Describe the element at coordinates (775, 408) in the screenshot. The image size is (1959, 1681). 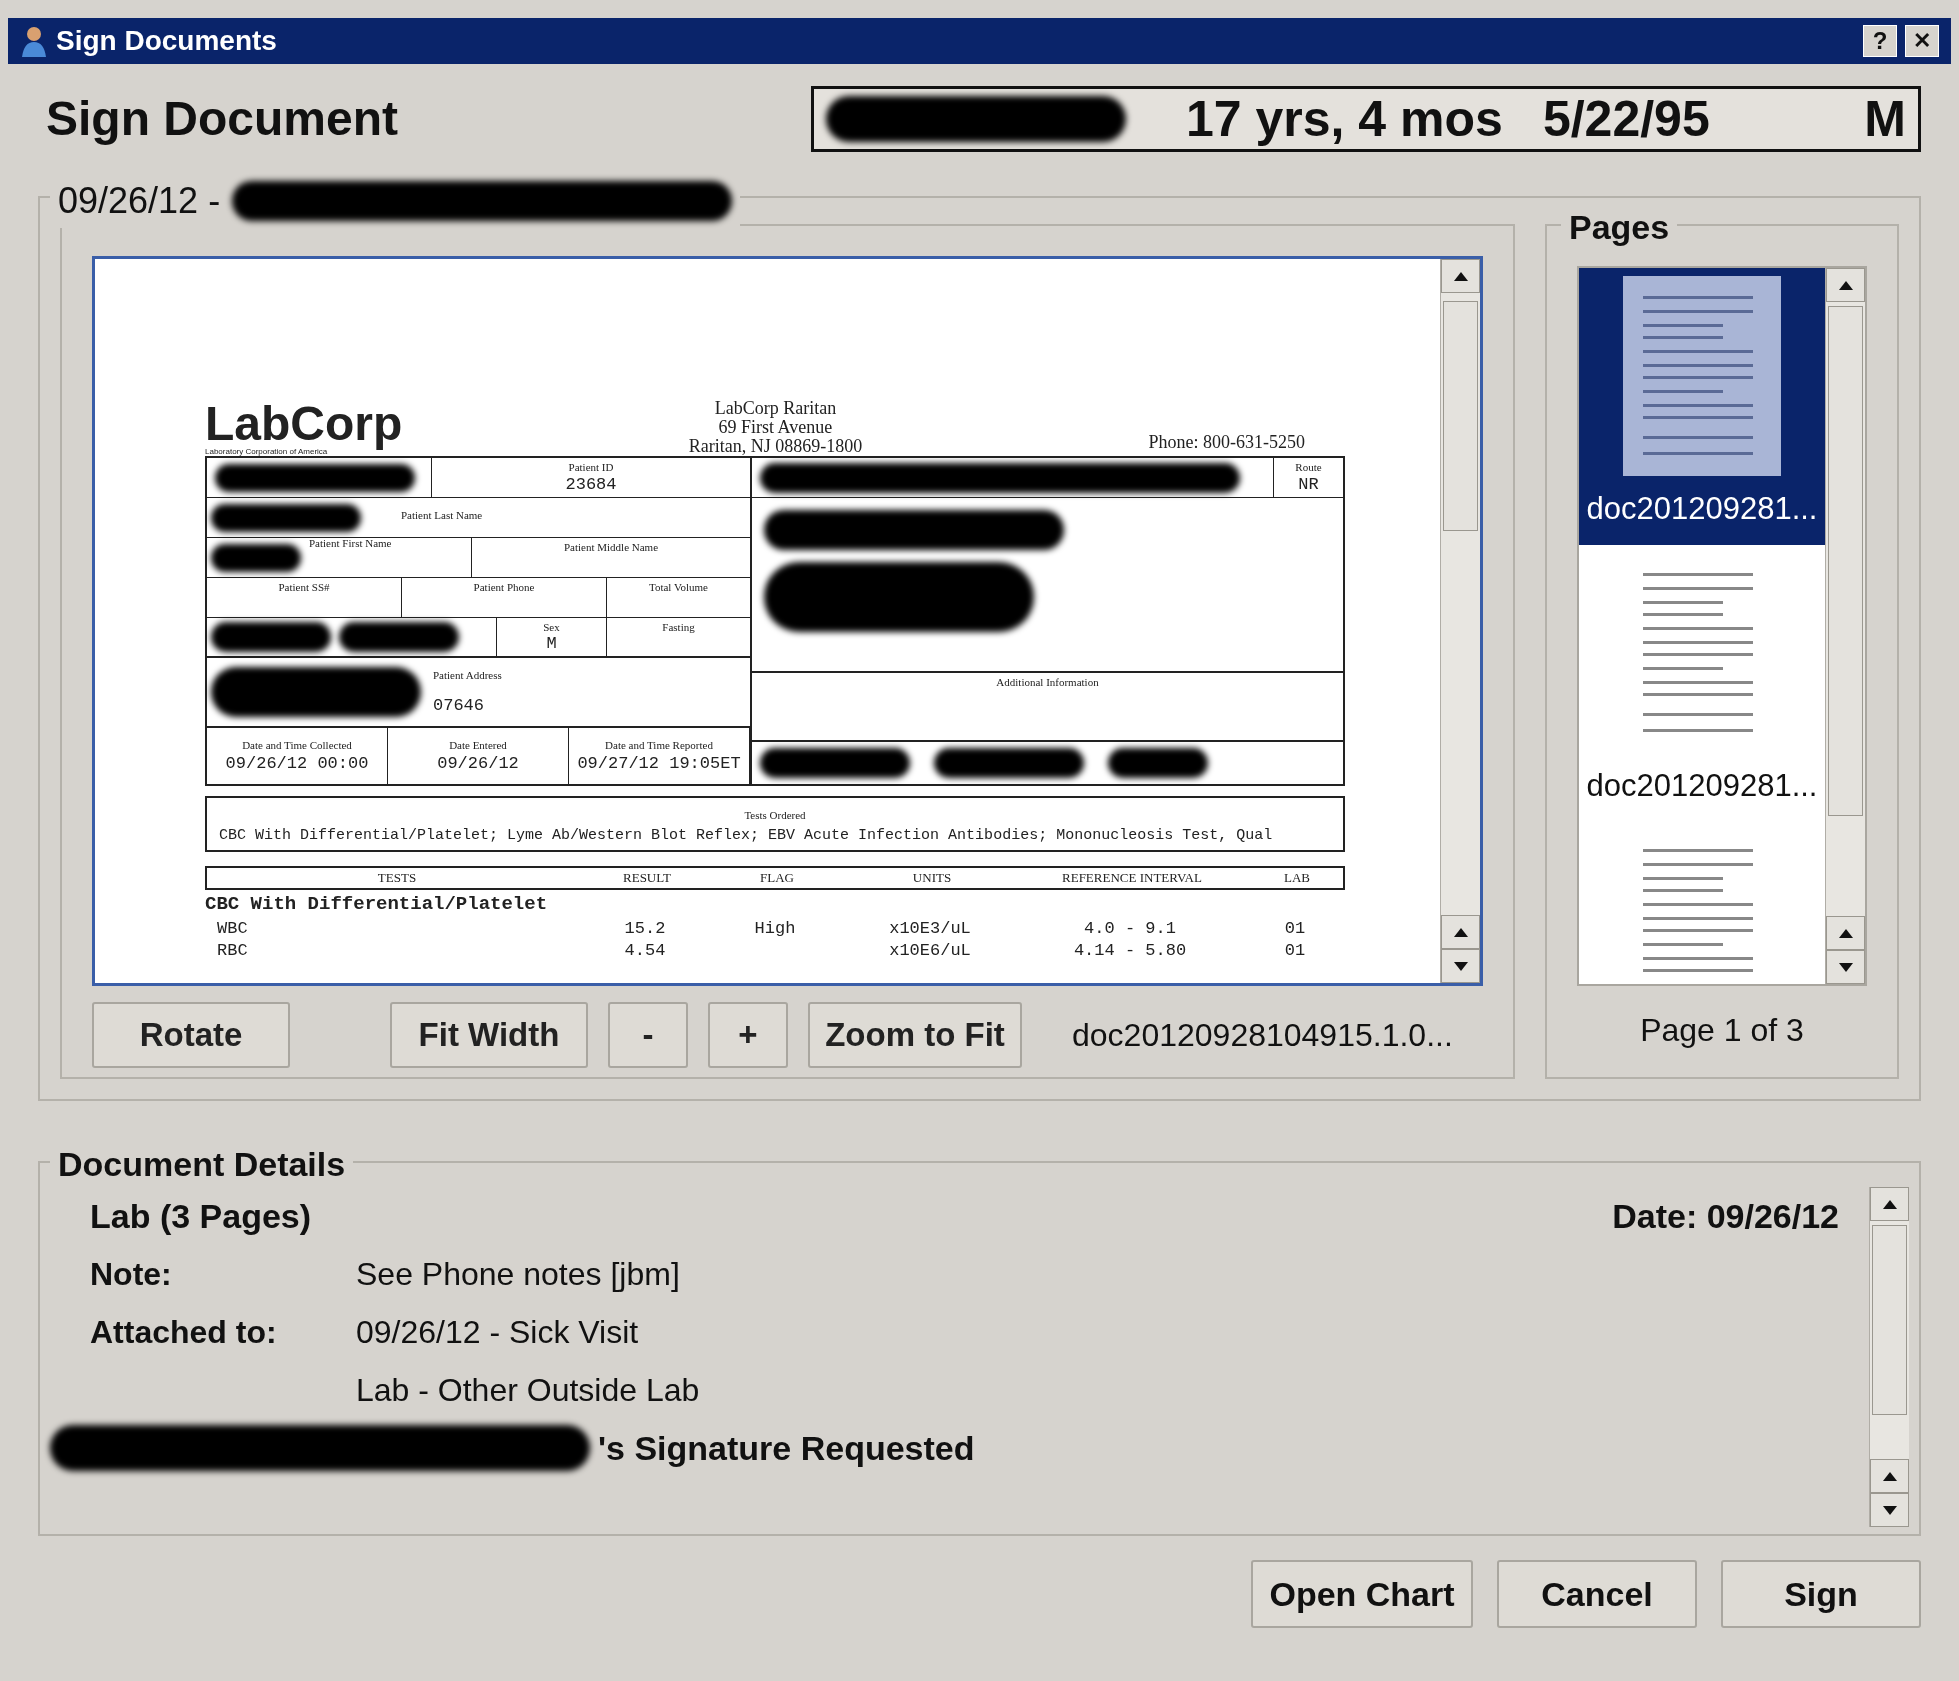
I see `lab-address: LabCorp Raritan` at that location.